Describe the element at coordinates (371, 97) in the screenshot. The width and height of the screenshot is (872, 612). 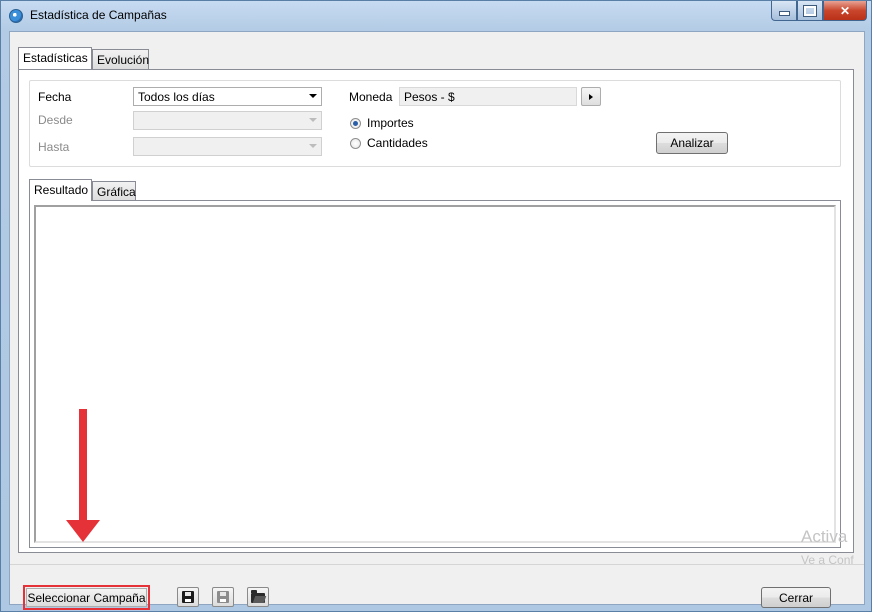
I see `moneda-label: Moneda` at that location.